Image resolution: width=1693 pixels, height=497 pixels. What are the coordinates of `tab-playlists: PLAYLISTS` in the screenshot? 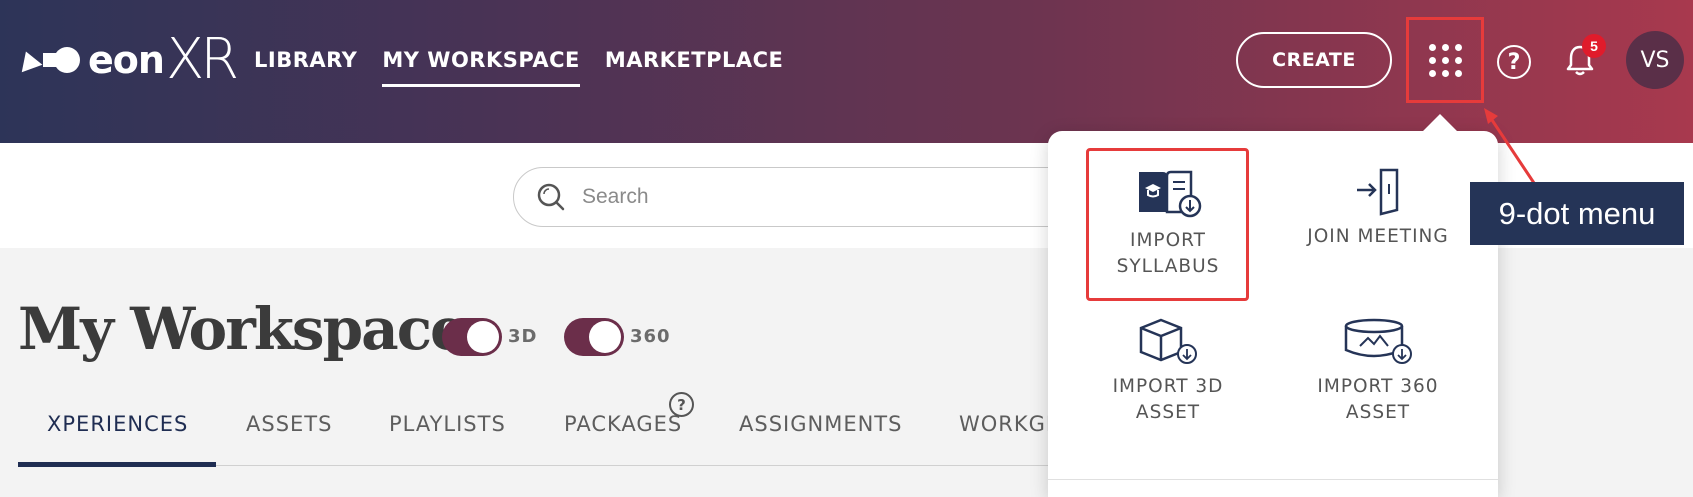 It's located at (447, 424).